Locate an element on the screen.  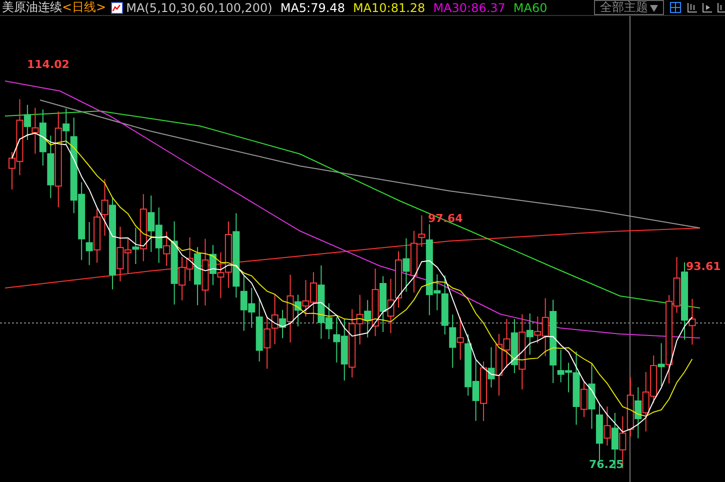
price-label: 93.61 is located at coordinates (703, 266).